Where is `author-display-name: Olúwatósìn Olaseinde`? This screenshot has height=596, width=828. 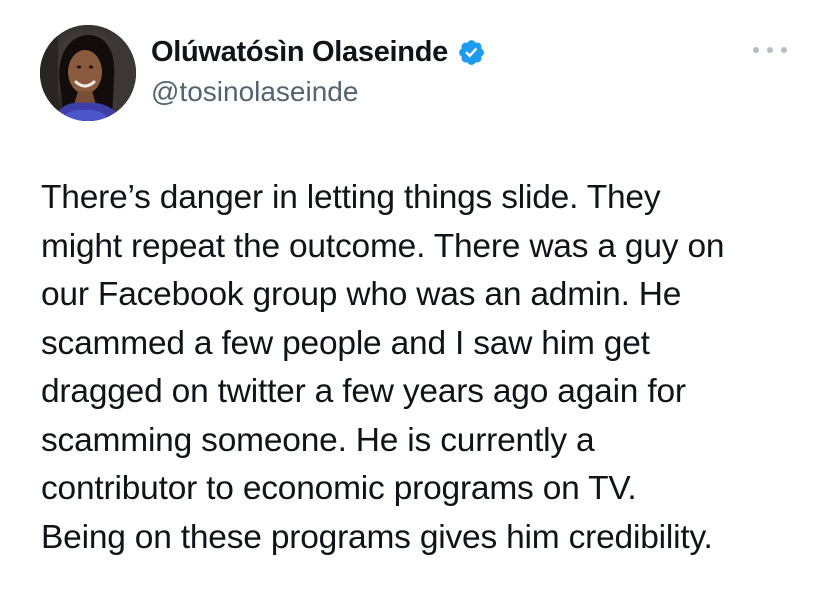
author-display-name: Olúwatósìn Olaseinde is located at coordinates (299, 52).